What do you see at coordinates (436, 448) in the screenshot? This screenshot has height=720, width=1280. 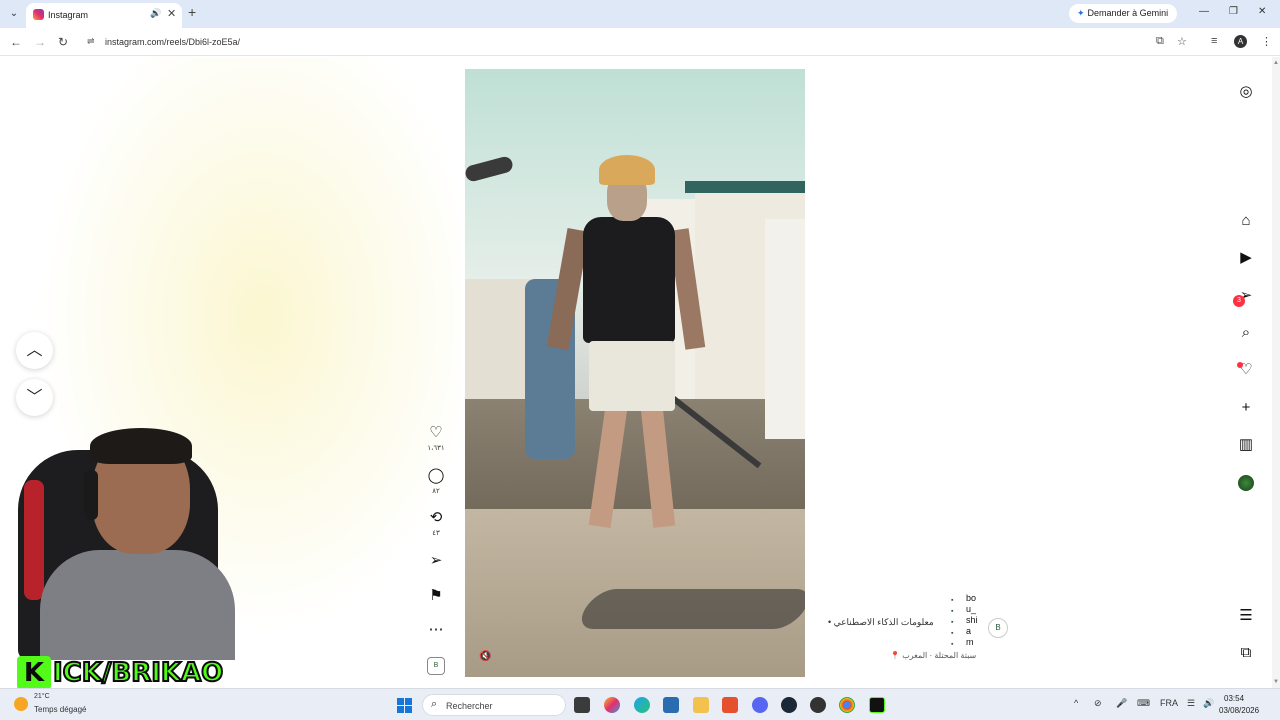 I see `like-count: ١،٦٣١` at bounding box center [436, 448].